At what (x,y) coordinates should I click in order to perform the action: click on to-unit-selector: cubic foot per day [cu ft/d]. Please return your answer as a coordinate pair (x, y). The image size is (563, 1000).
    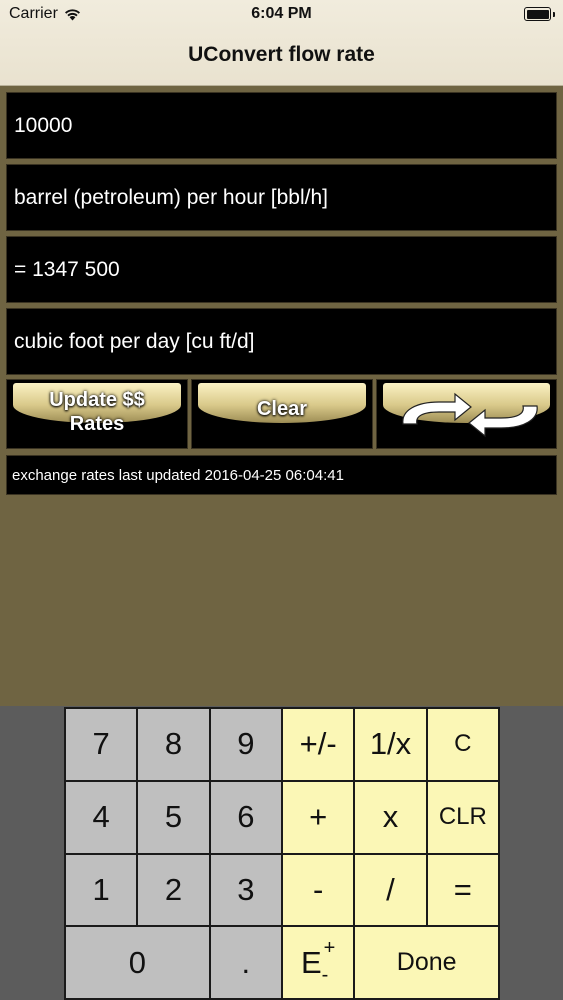
    Looking at the image, I should click on (281, 341).